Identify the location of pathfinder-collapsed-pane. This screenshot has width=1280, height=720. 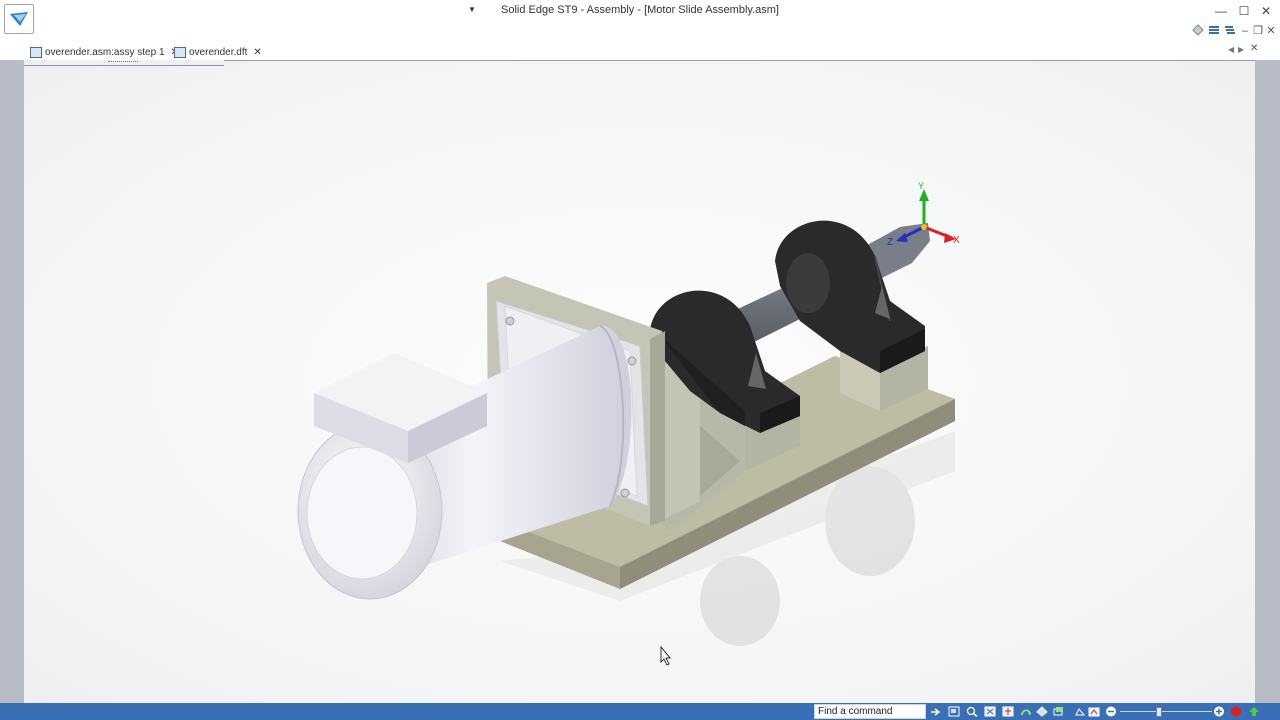
(124, 63).